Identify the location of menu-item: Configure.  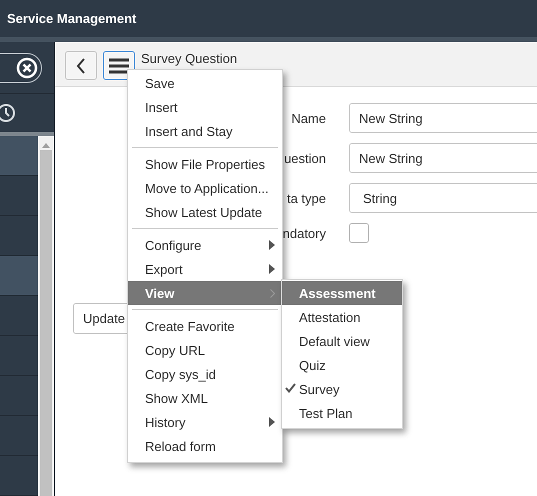
(205, 245).